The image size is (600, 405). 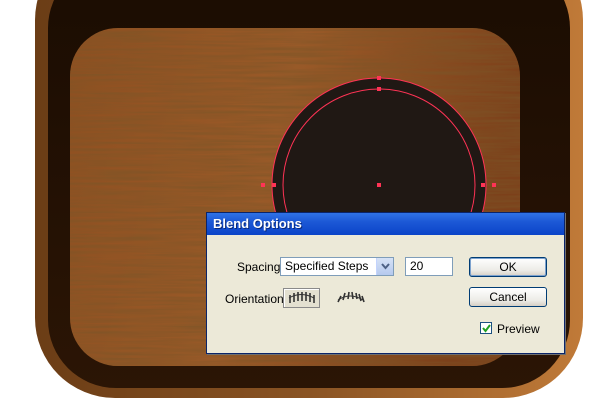 I want to click on orientation-label: Orientation:, so click(x=256, y=299).